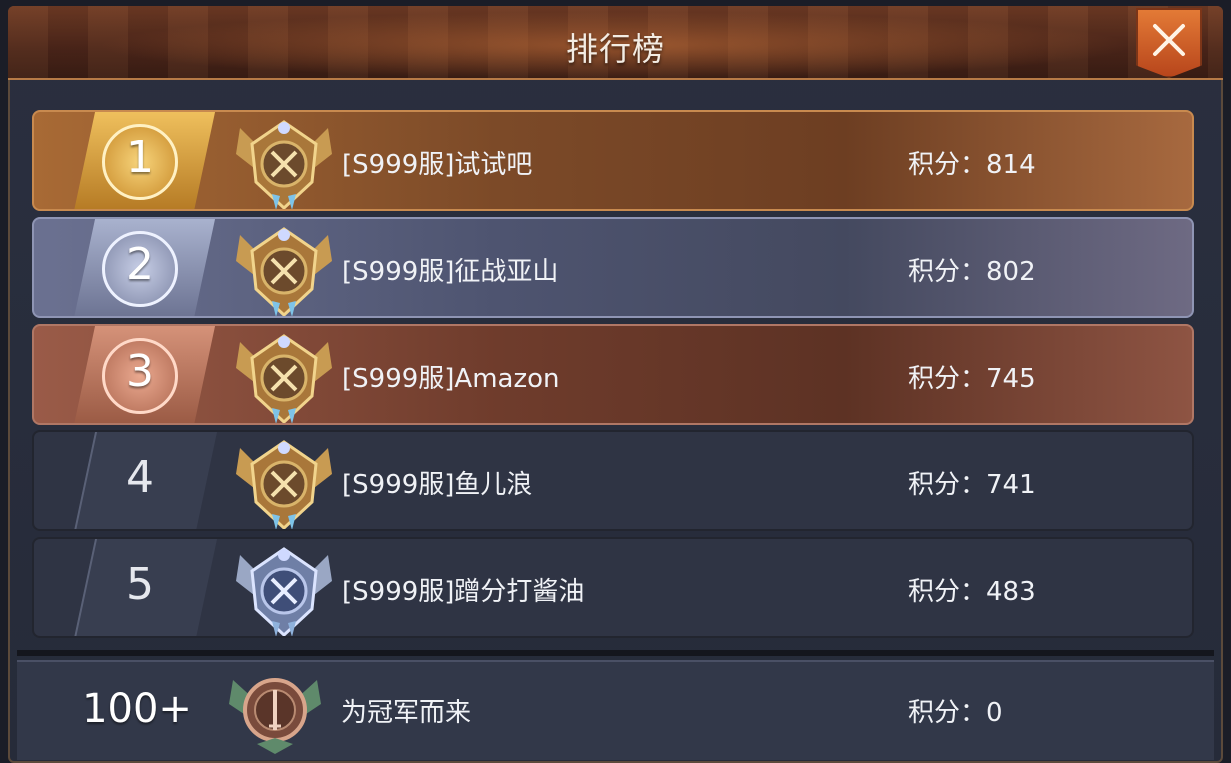  What do you see at coordinates (1169, 40) in the screenshot?
I see `close-x-icon` at bounding box center [1169, 40].